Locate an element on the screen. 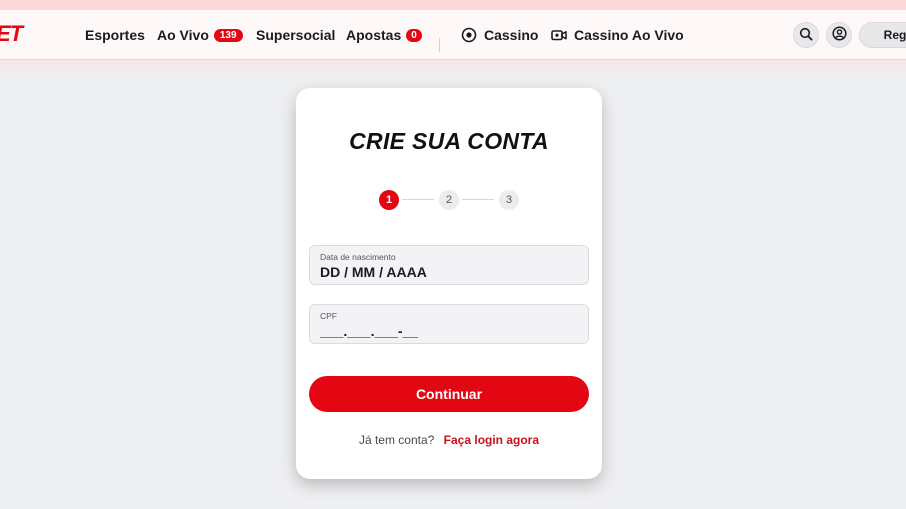  nav-cassino: Cassino is located at coordinates (499, 35).